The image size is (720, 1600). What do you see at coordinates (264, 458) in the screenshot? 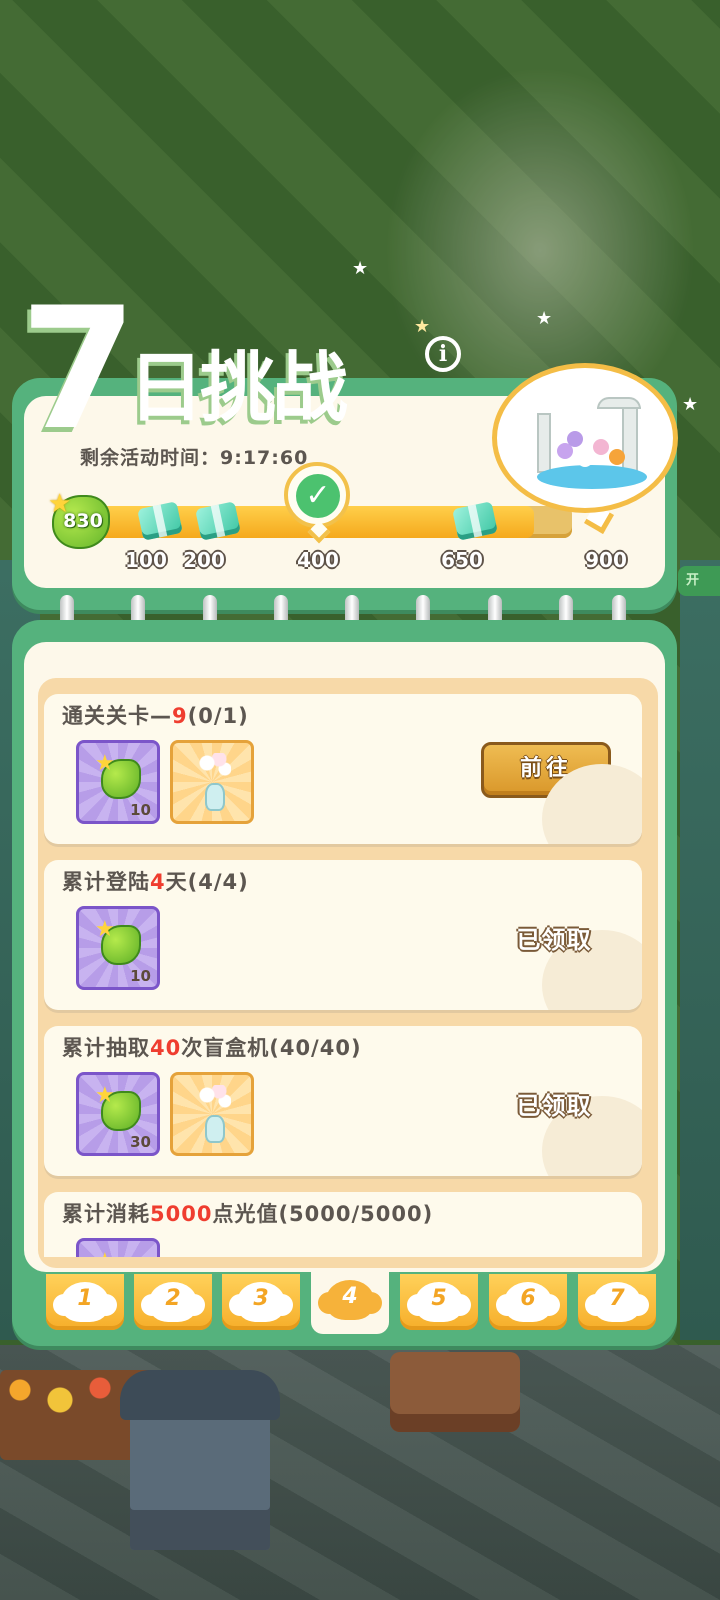
I see `remaining-time-value: 9:17:60` at bounding box center [264, 458].